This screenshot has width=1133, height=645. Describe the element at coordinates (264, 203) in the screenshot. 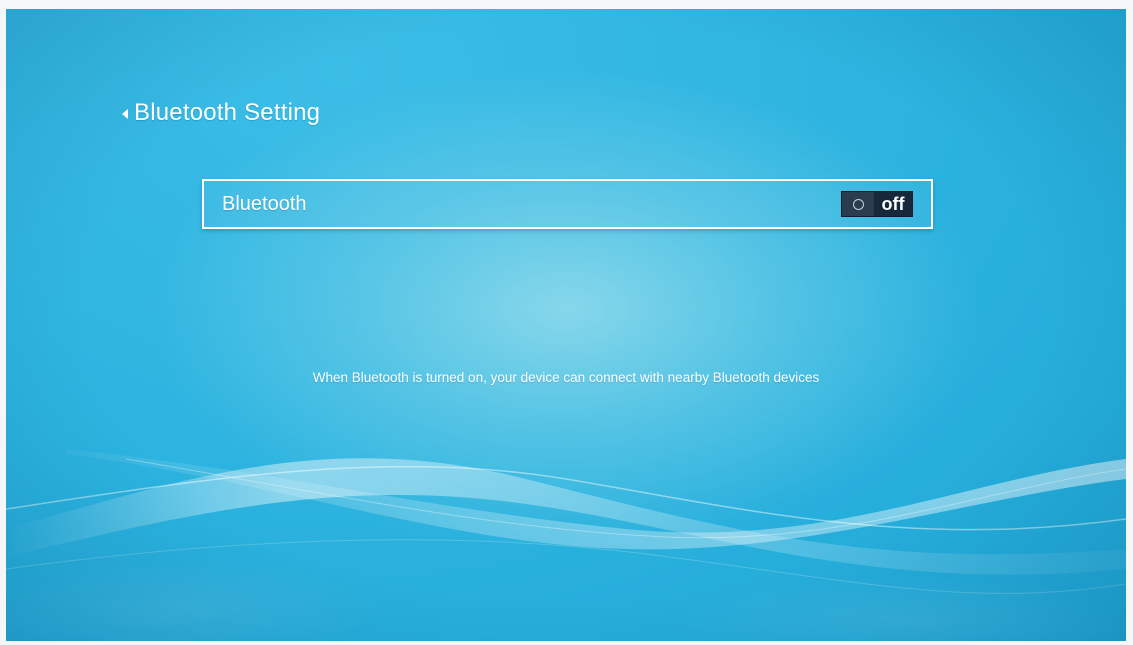

I see `bluetooth-label: Bluetooth` at that location.